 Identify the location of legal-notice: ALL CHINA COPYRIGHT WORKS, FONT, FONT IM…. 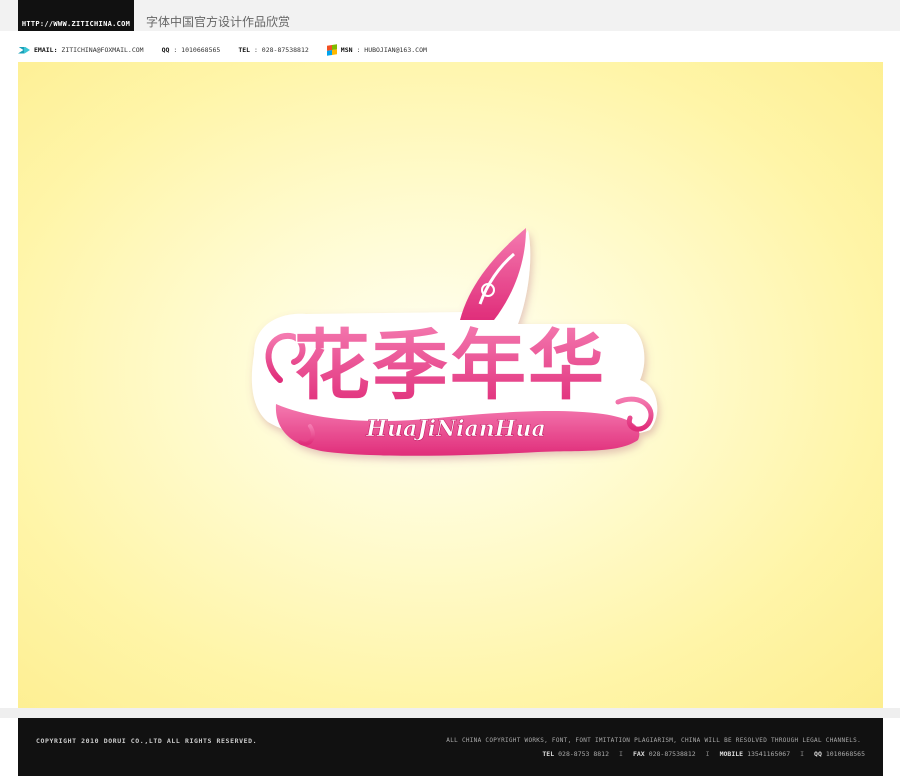
(653, 740).